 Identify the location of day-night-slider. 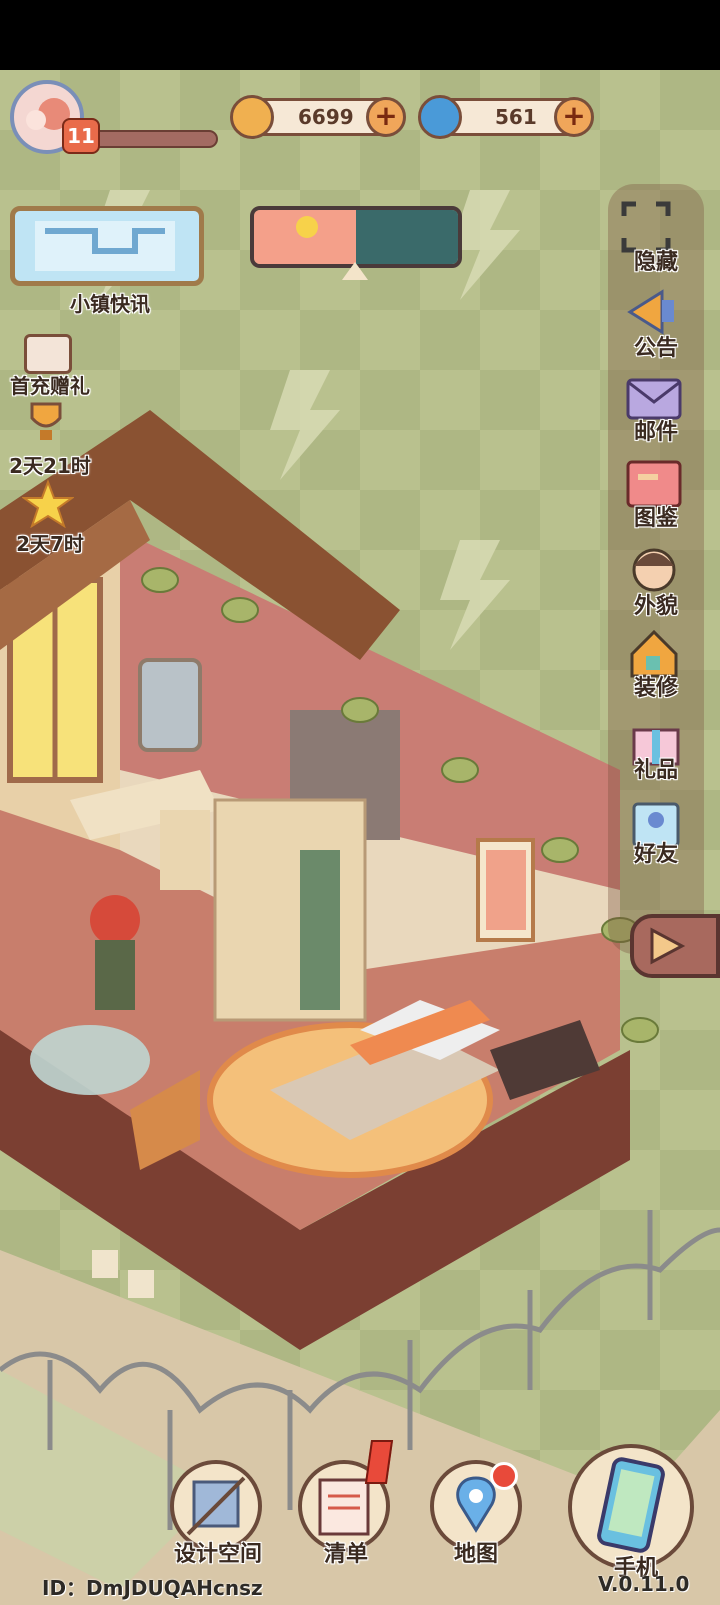
(356, 237).